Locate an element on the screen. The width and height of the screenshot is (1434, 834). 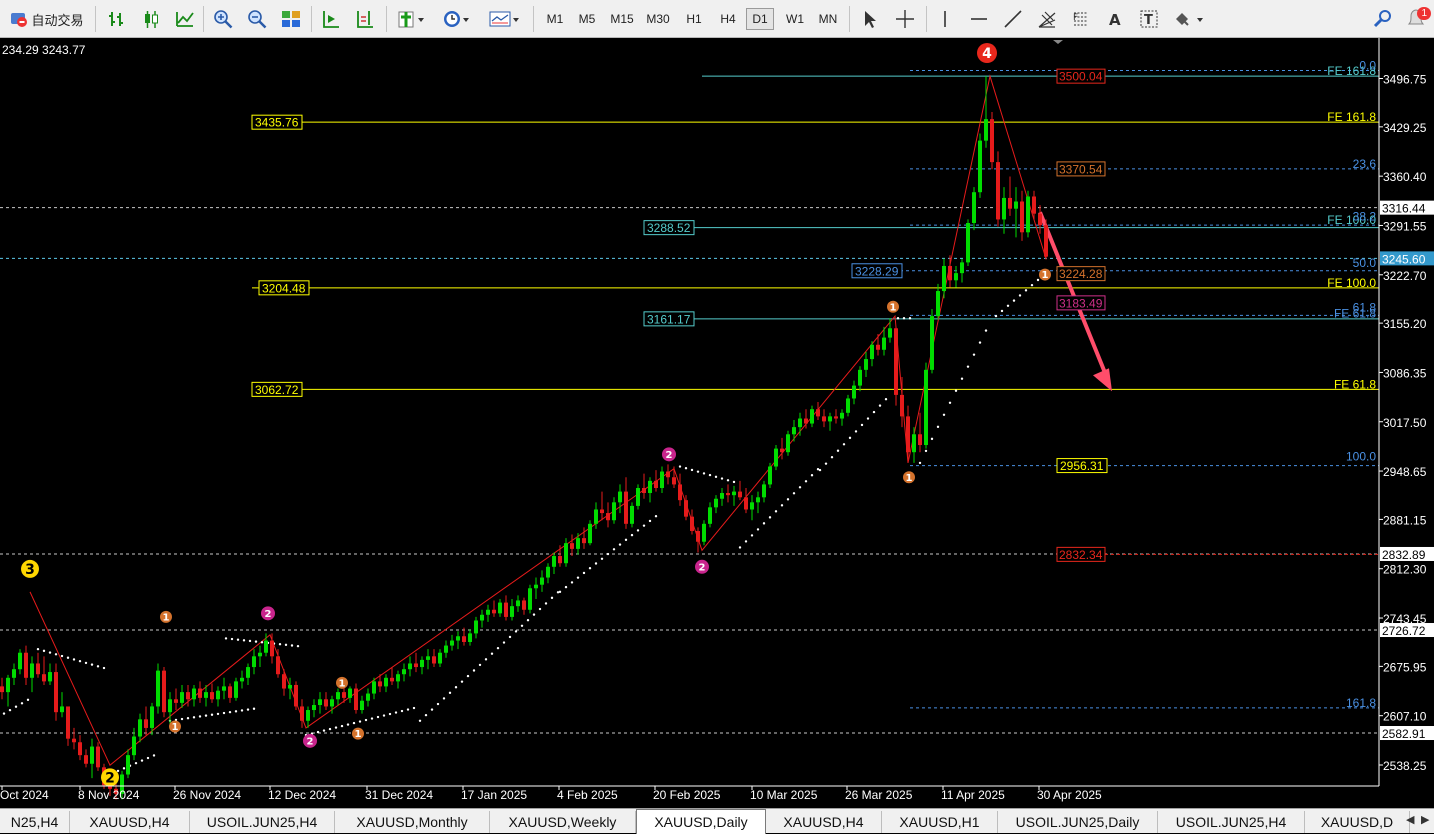
wave-label: 4 is located at coordinates (987, 53).